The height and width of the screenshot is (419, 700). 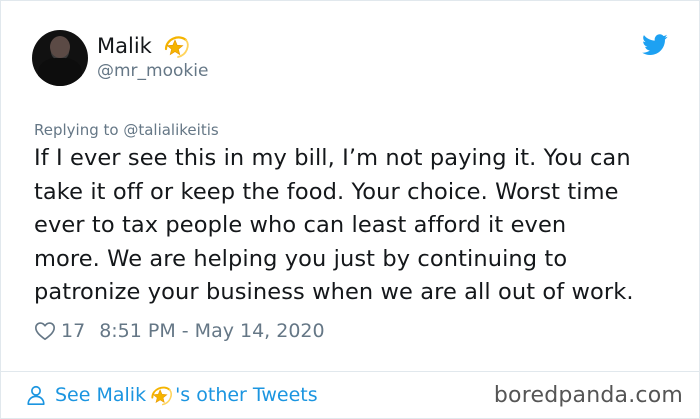 I want to click on replying-to-text: Replying to @talialikeitis, so click(x=126, y=130).